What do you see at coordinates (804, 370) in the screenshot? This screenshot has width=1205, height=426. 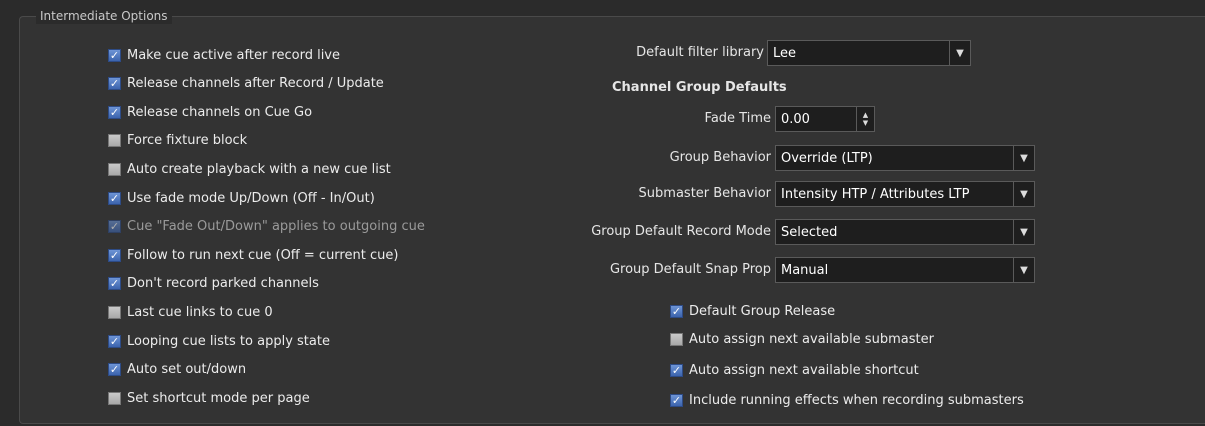 I see `option-label: Auto assign next available shortcut` at bounding box center [804, 370].